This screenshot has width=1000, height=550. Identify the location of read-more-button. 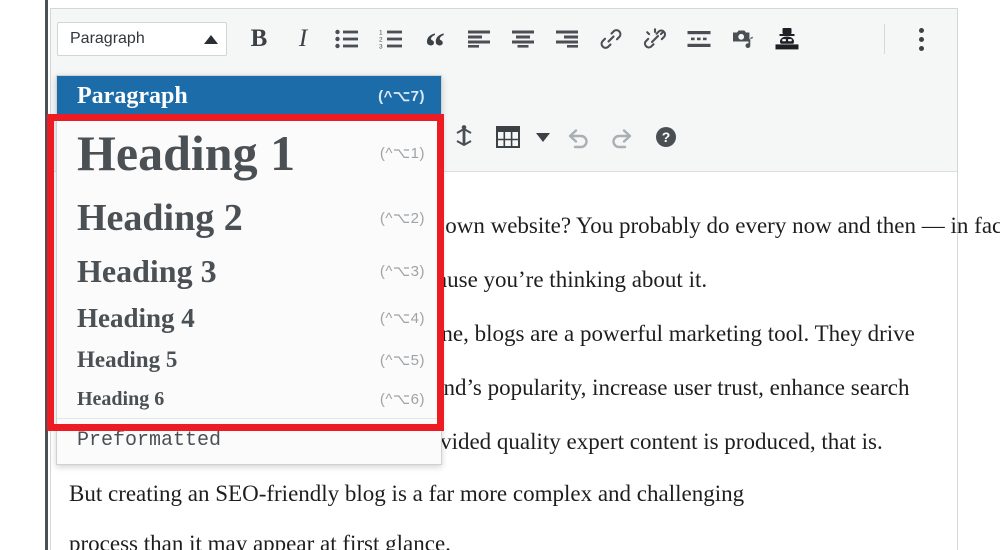
(699, 39).